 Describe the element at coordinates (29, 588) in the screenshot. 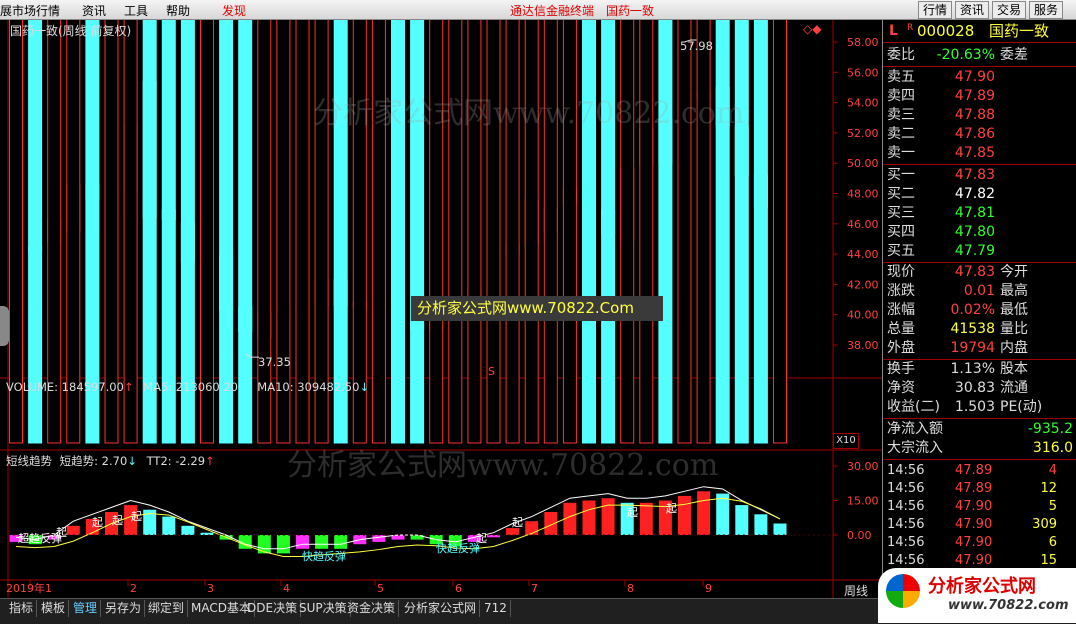

I see `x-tick-label: 2019年1` at that location.